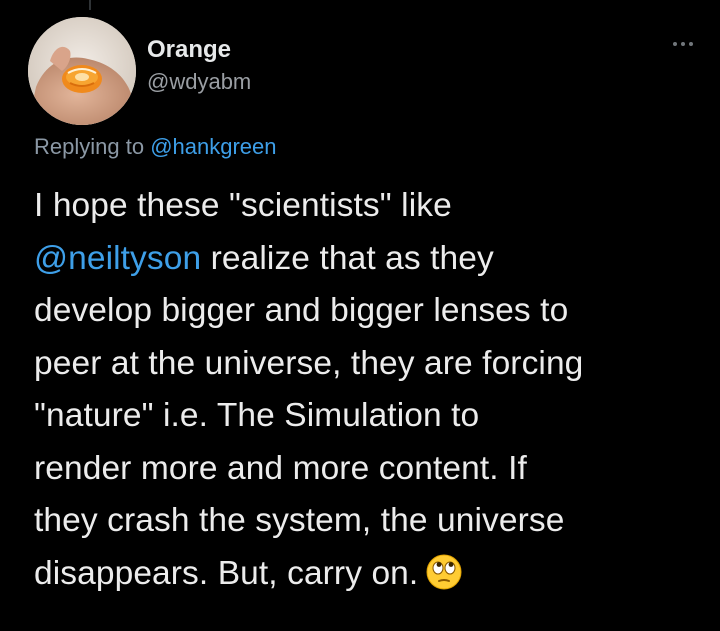 This screenshot has width=720, height=631. I want to click on author-block: Orange @wdyabm, so click(199, 66).